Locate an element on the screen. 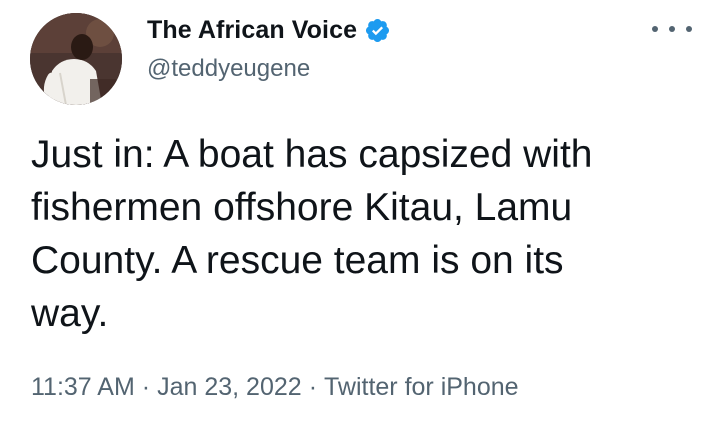  more-options-icon is located at coordinates (672, 29).